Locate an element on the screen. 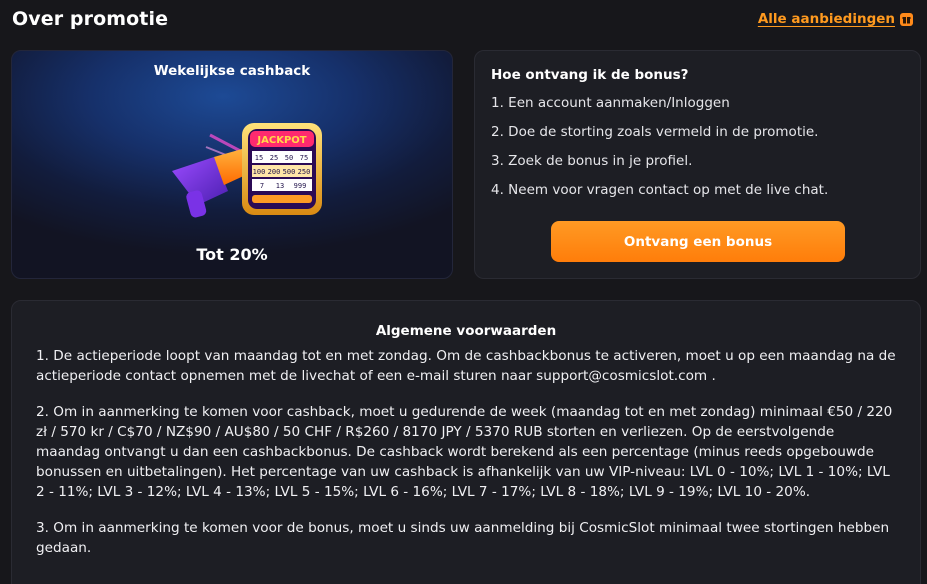 This screenshot has height=584, width=927. slot-cell: 500 is located at coordinates (289, 172).